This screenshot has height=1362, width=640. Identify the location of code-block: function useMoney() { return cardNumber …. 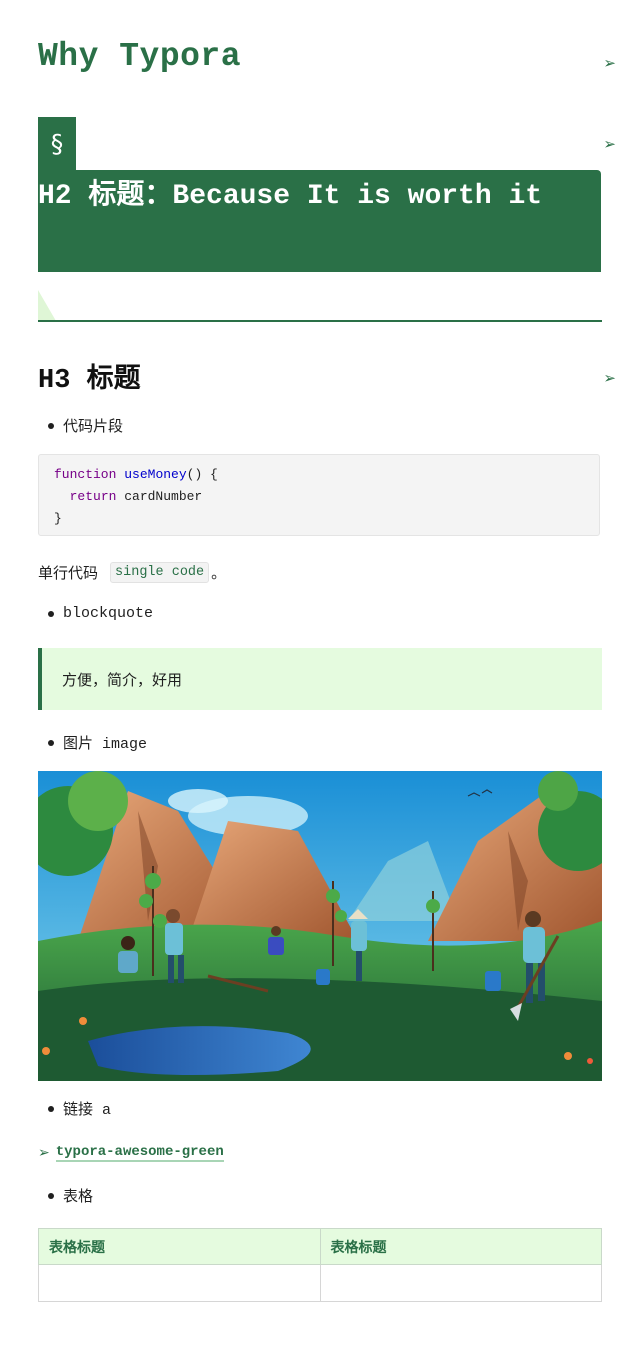
(319, 495).